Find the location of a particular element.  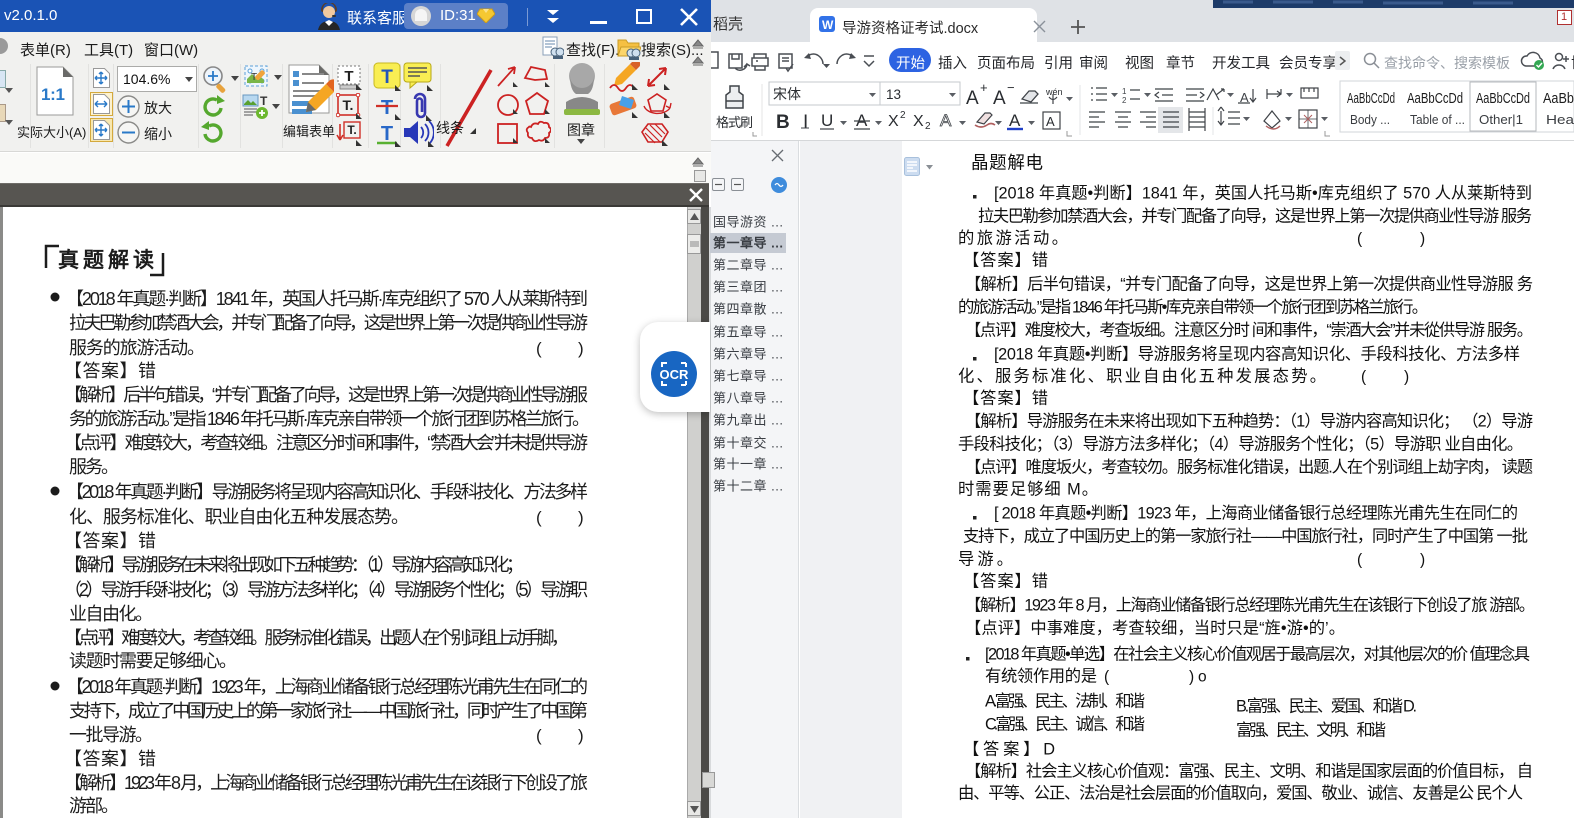

svg-text: B.富强、民主、爱国、和谐 D. is located at coordinates (1326, 707).